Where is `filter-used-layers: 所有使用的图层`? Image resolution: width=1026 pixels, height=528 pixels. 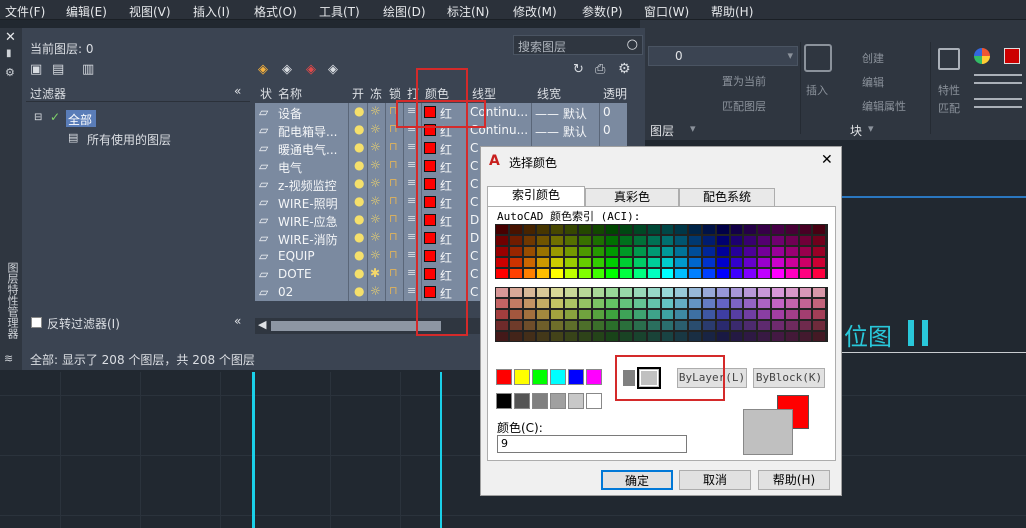 filter-used-layers: 所有使用的图层 is located at coordinates (129, 139).